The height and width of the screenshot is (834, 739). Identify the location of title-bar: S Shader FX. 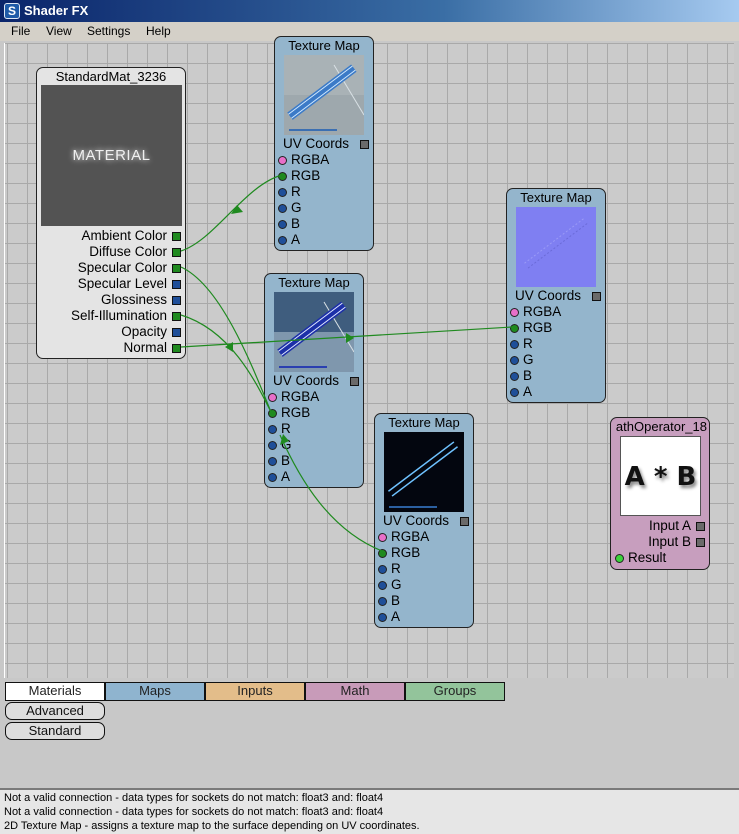
(369, 11).